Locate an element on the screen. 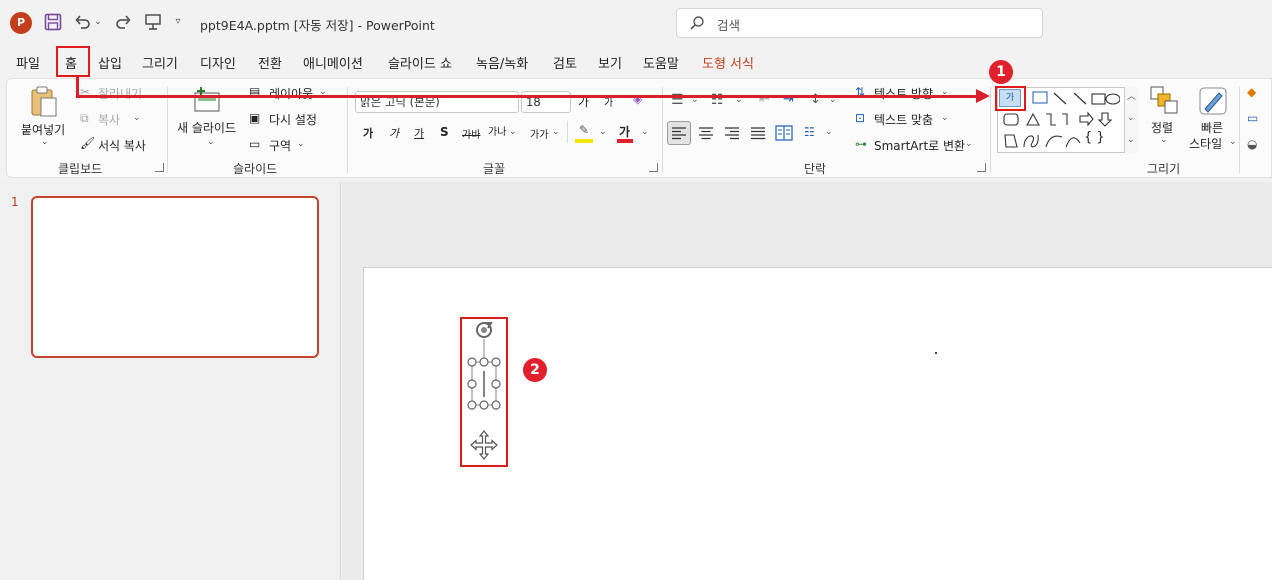  font-color-dropdown-icon: ⌄ is located at coordinates (645, 132).